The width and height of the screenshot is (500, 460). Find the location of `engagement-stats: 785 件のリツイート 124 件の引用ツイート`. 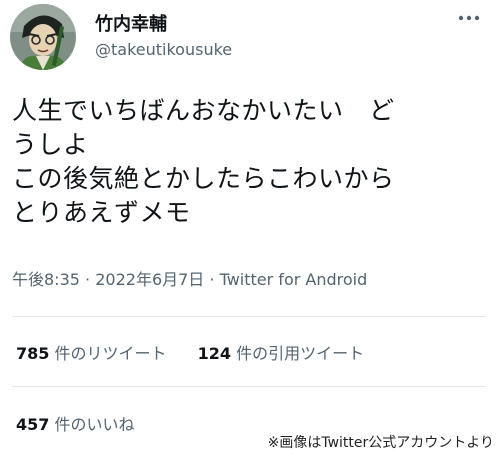

engagement-stats: 785 件のリツイート 124 件の引用ツイート is located at coordinates (203, 352).